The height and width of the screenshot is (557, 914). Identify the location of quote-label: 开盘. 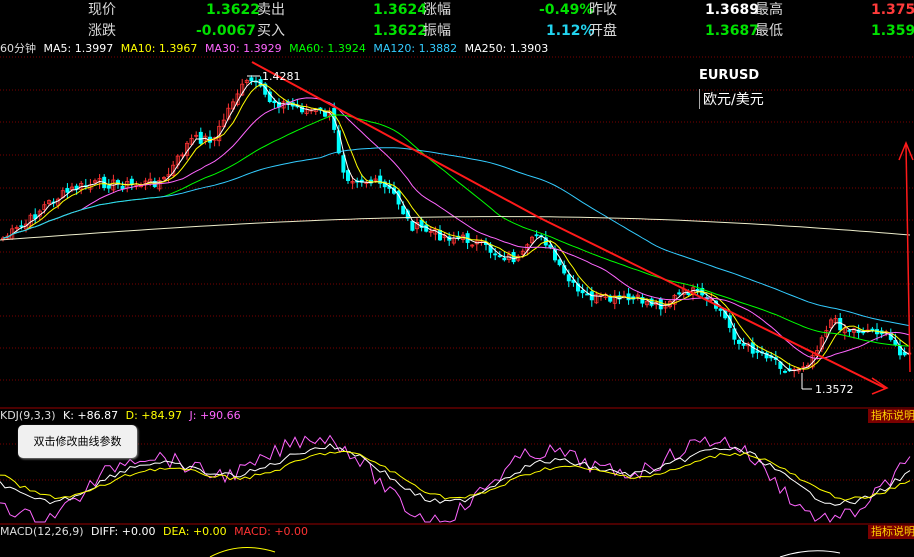
(603, 31).